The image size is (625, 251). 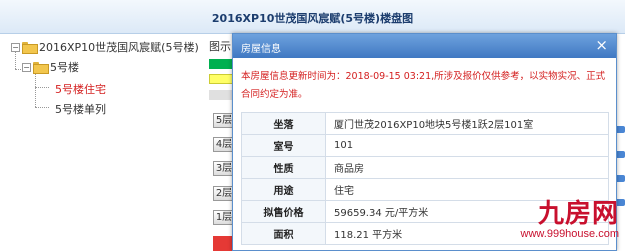 I want to click on site-watermark: 九房网 www.999house.com, so click(x=570, y=220).